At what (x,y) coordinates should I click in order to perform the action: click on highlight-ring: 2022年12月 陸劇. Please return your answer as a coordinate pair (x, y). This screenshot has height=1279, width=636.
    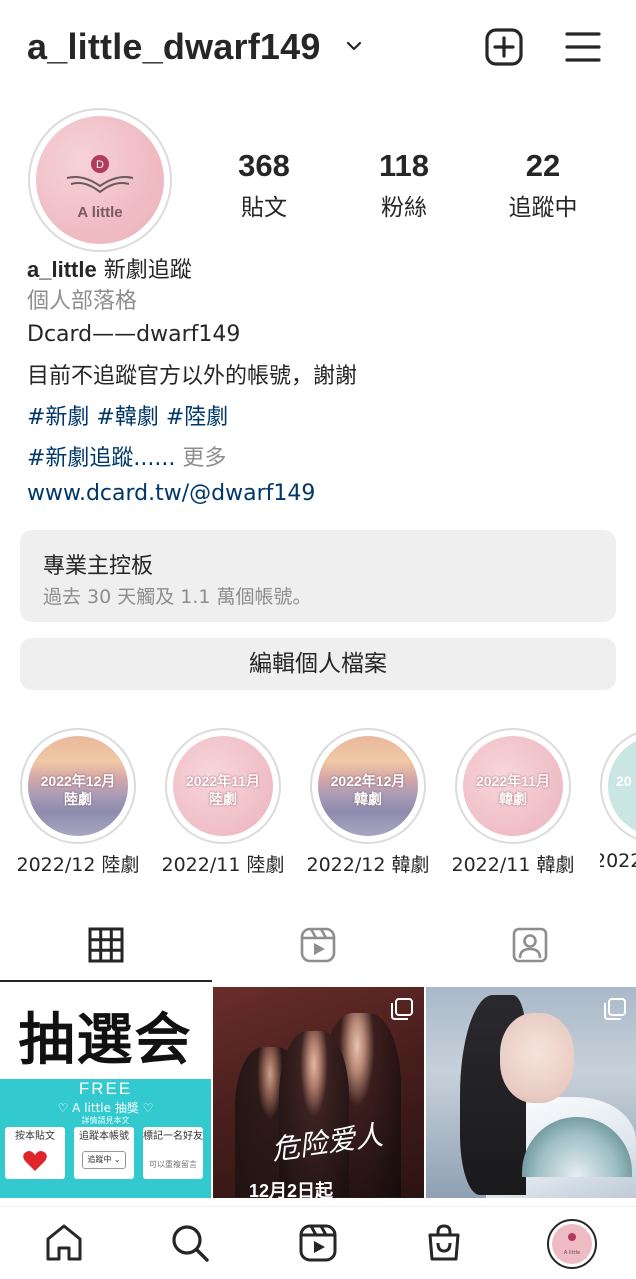
    Looking at the image, I should click on (78, 786).